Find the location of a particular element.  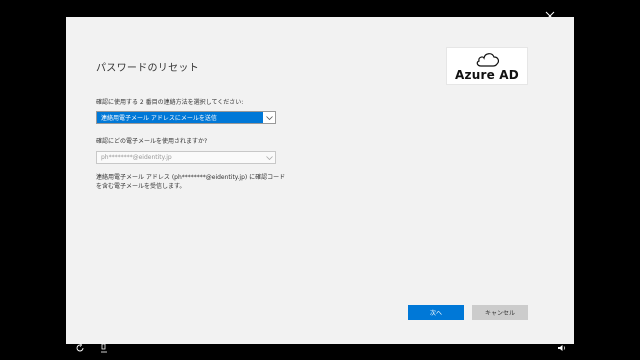

volume-button is located at coordinates (562, 348).